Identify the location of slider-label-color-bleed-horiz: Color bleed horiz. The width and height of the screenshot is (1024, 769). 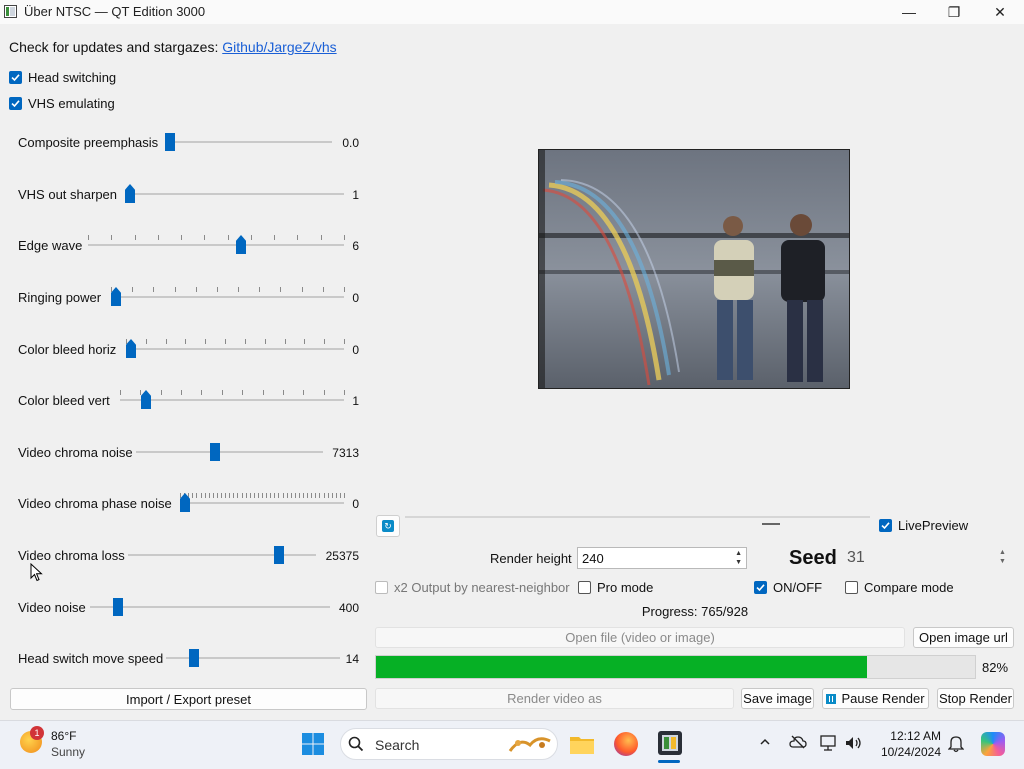
(67, 349).